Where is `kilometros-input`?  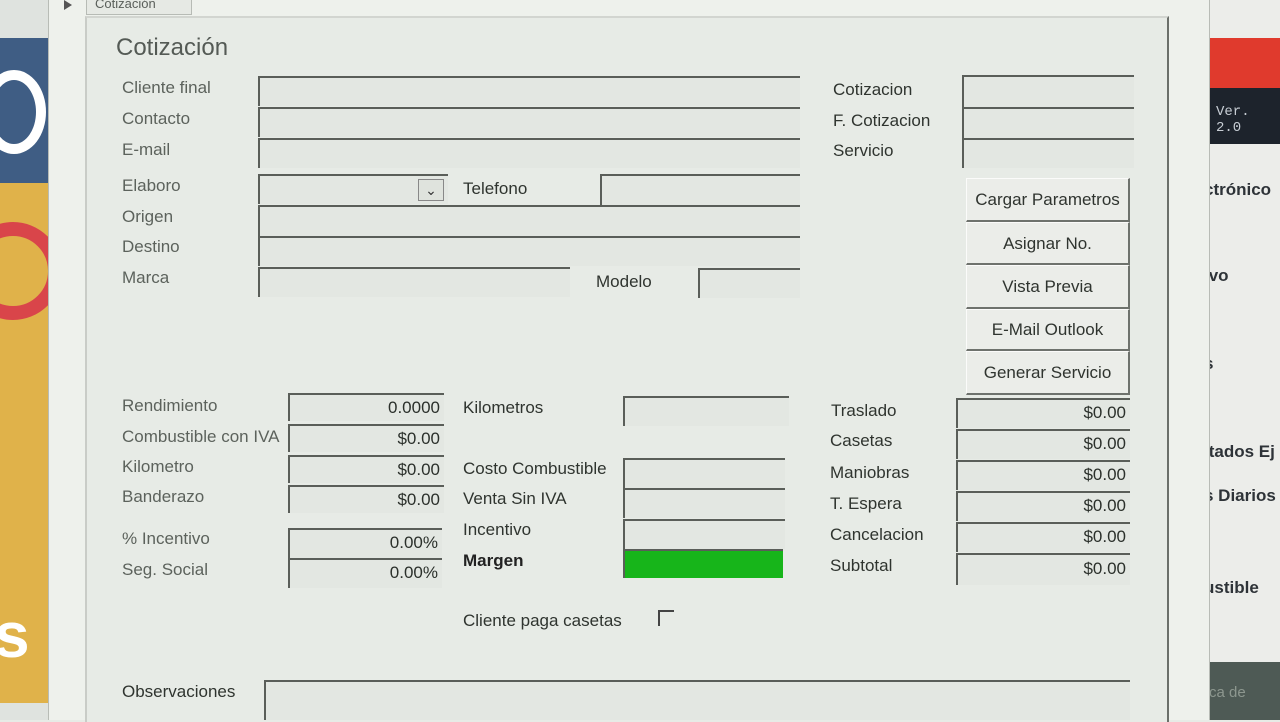
kilometros-input is located at coordinates (706, 411).